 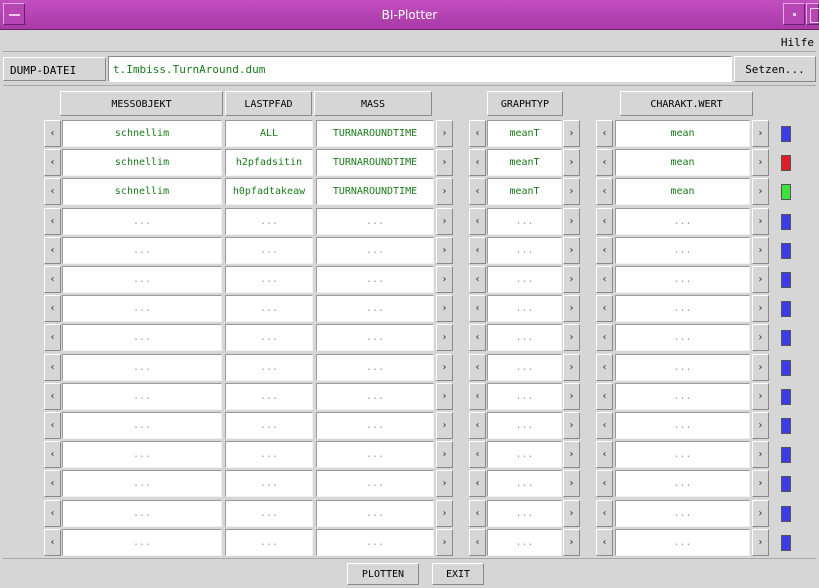 What do you see at coordinates (375, 191) in the screenshot?
I see `mass-field: TURNAROUNDTIME` at bounding box center [375, 191].